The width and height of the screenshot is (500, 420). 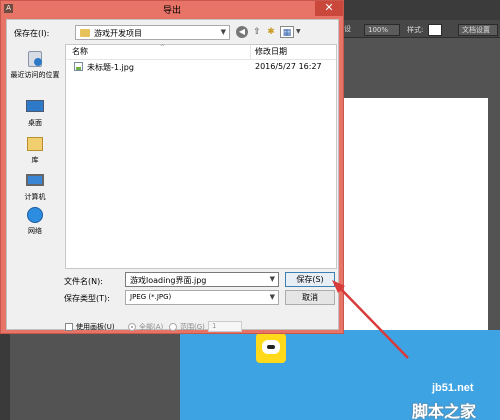 I want to click on place-recent: 最近访问的位置, so click(x=35, y=65).